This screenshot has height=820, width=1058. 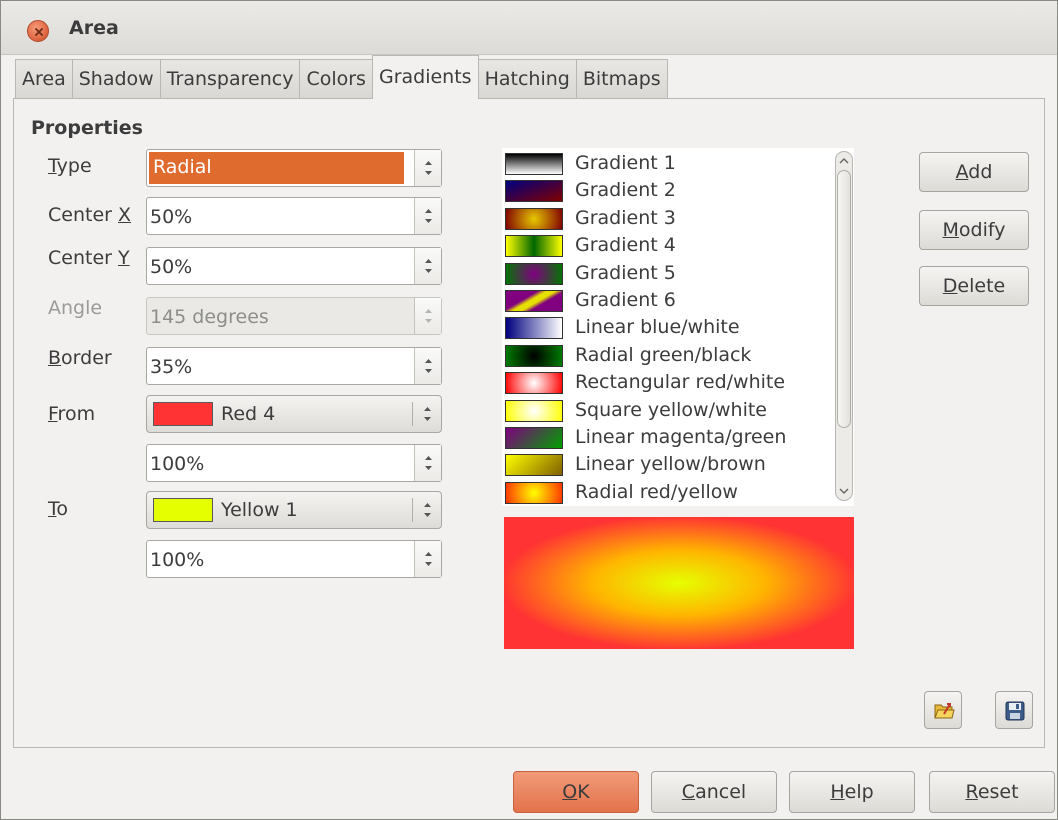 What do you see at coordinates (714, 792) in the screenshot?
I see `cancel-button: Cancel` at bounding box center [714, 792].